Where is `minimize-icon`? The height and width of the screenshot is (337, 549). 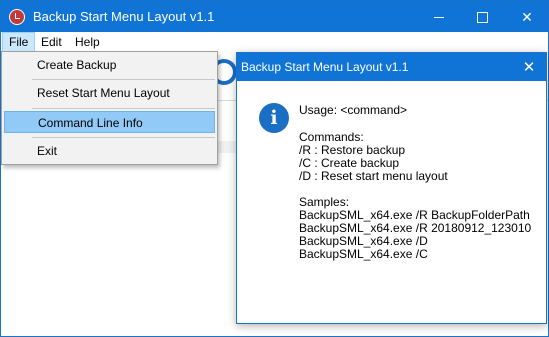 minimize-icon is located at coordinates (439, 17).